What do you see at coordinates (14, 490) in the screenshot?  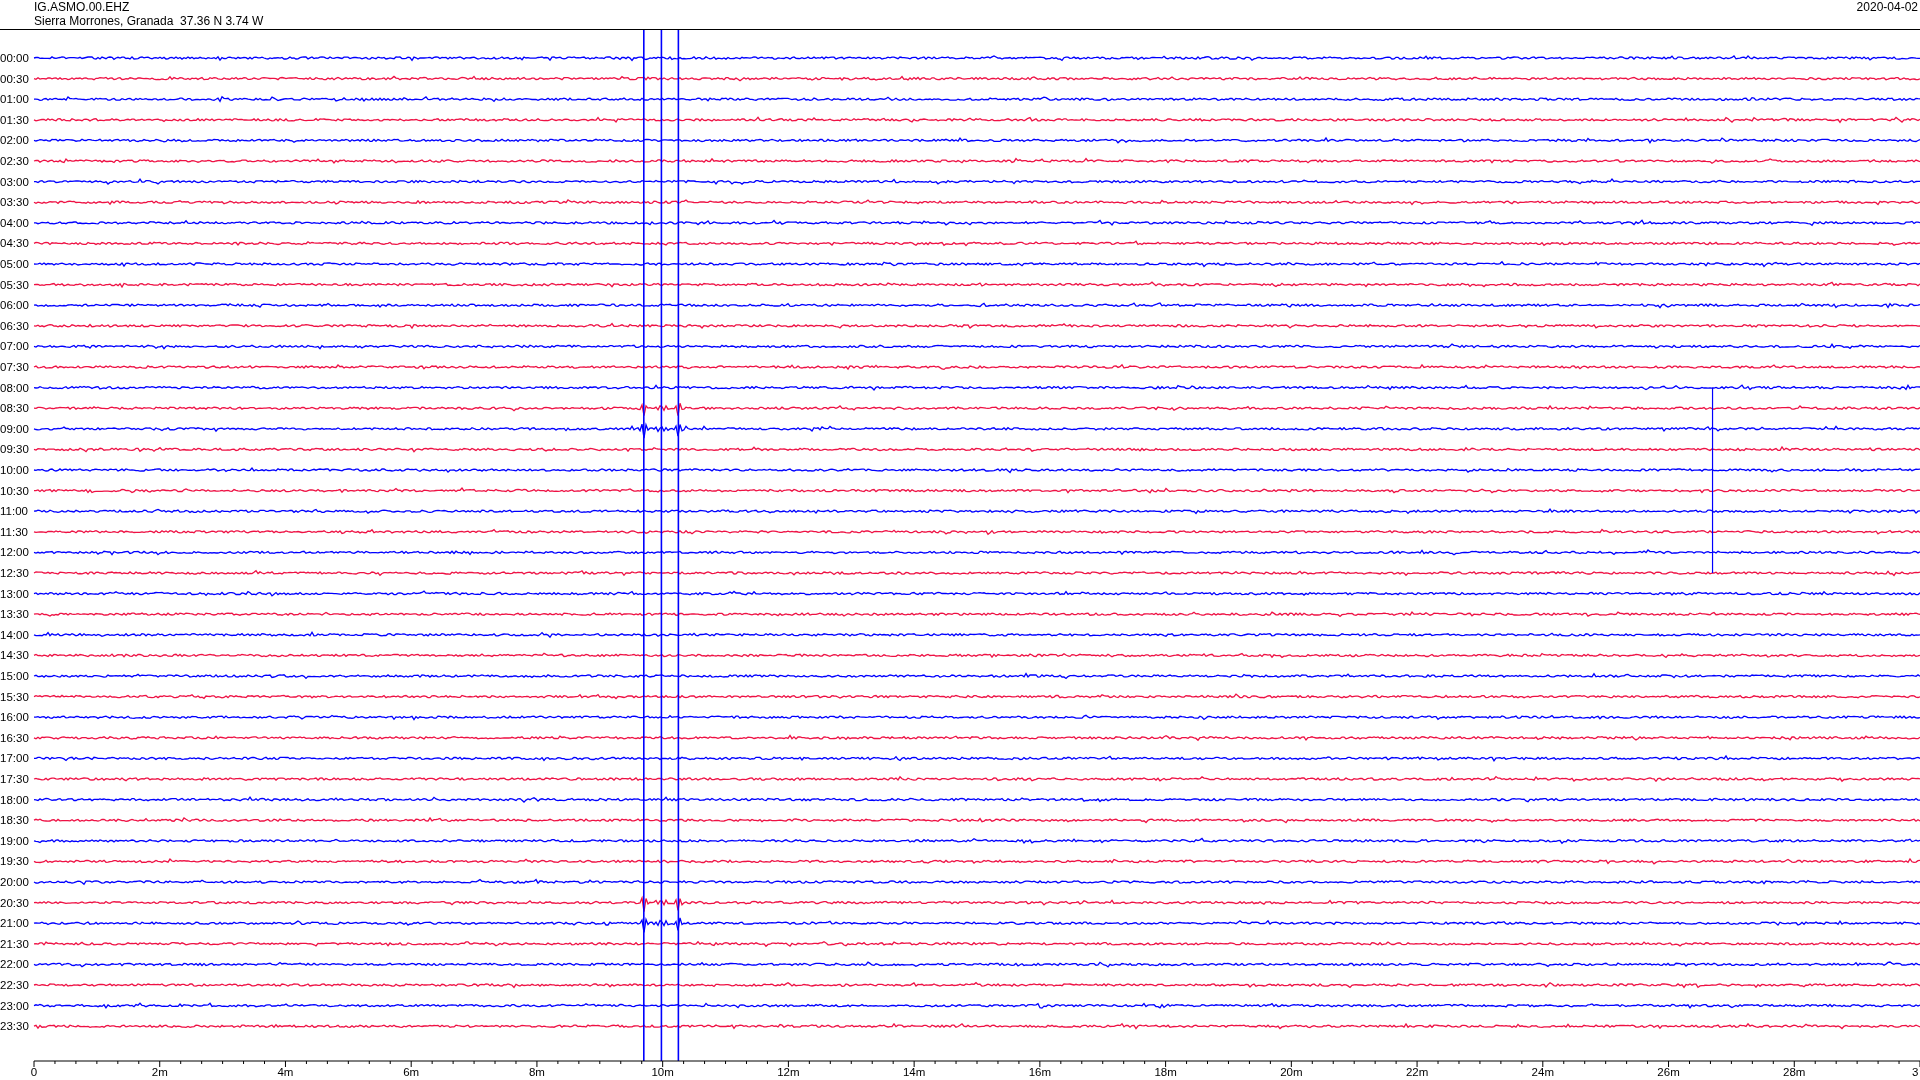 I see `time-label: 10:30` at bounding box center [14, 490].